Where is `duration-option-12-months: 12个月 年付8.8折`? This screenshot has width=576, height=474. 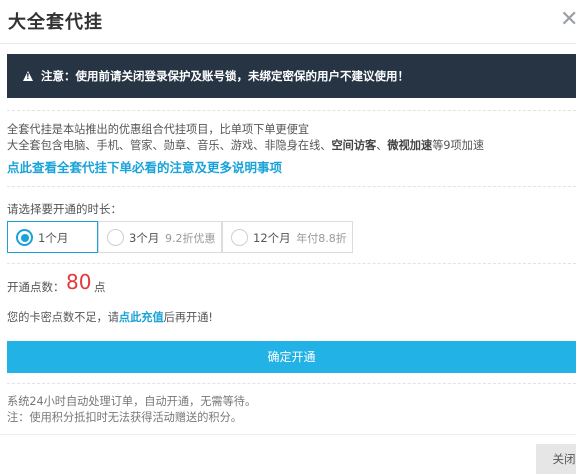 duration-option-12-months: 12个月 年付8.8折 is located at coordinates (287, 237).